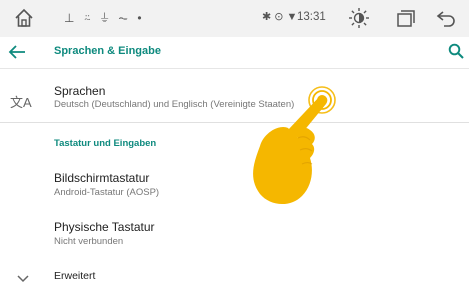 The height and width of the screenshot is (286, 469). Describe the element at coordinates (234, 122) in the screenshot. I see `divider` at that location.